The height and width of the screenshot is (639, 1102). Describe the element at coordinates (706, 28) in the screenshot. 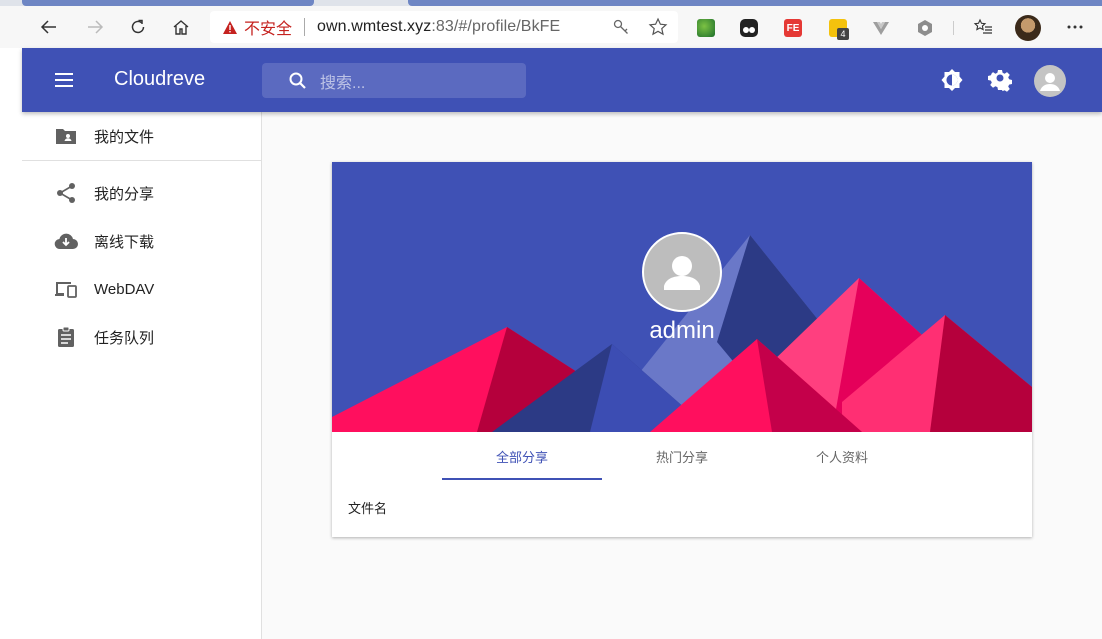

I see `extension-globe-icon` at that location.